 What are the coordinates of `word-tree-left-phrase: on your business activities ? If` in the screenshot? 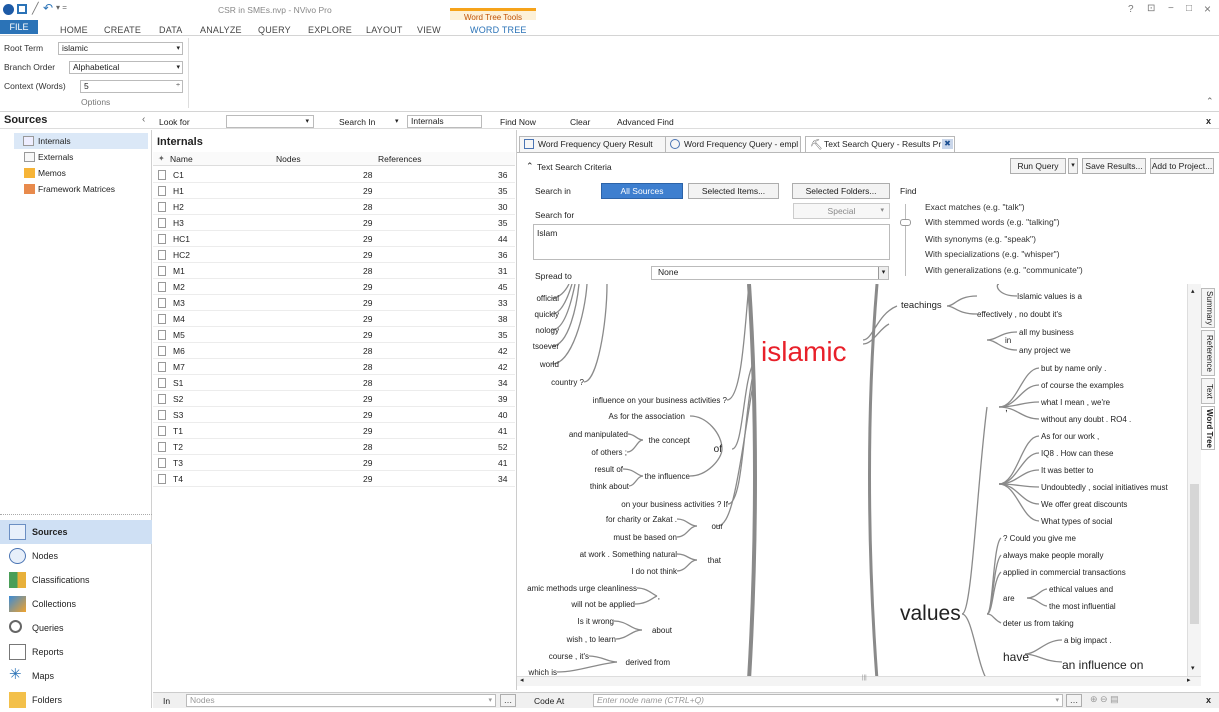 It's located at (674, 504).